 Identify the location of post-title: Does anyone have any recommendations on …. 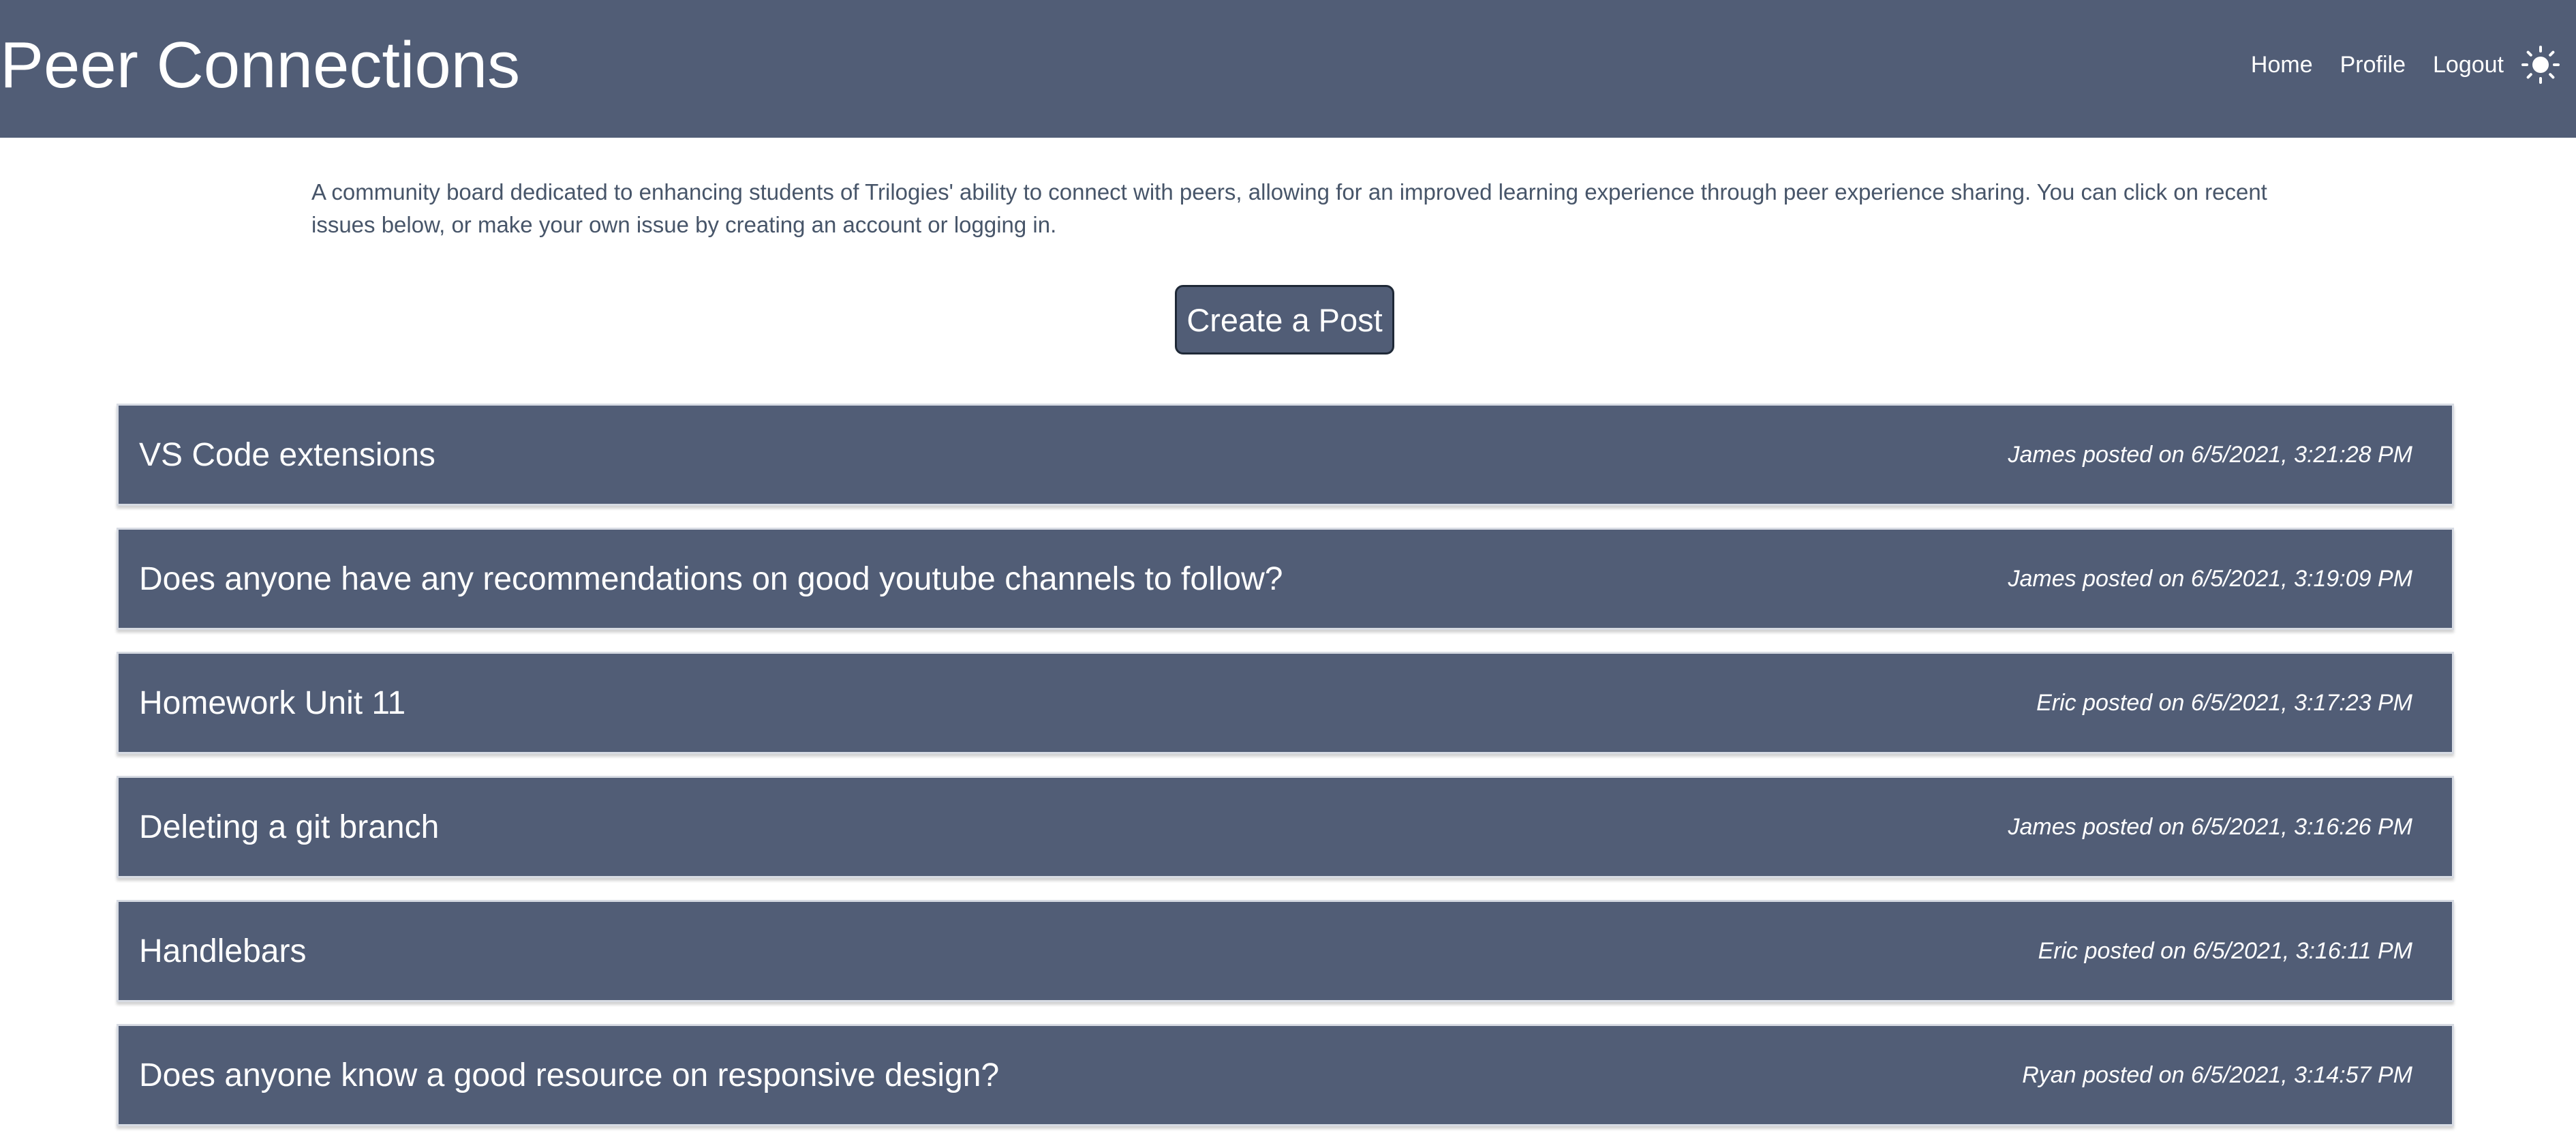
(711, 578).